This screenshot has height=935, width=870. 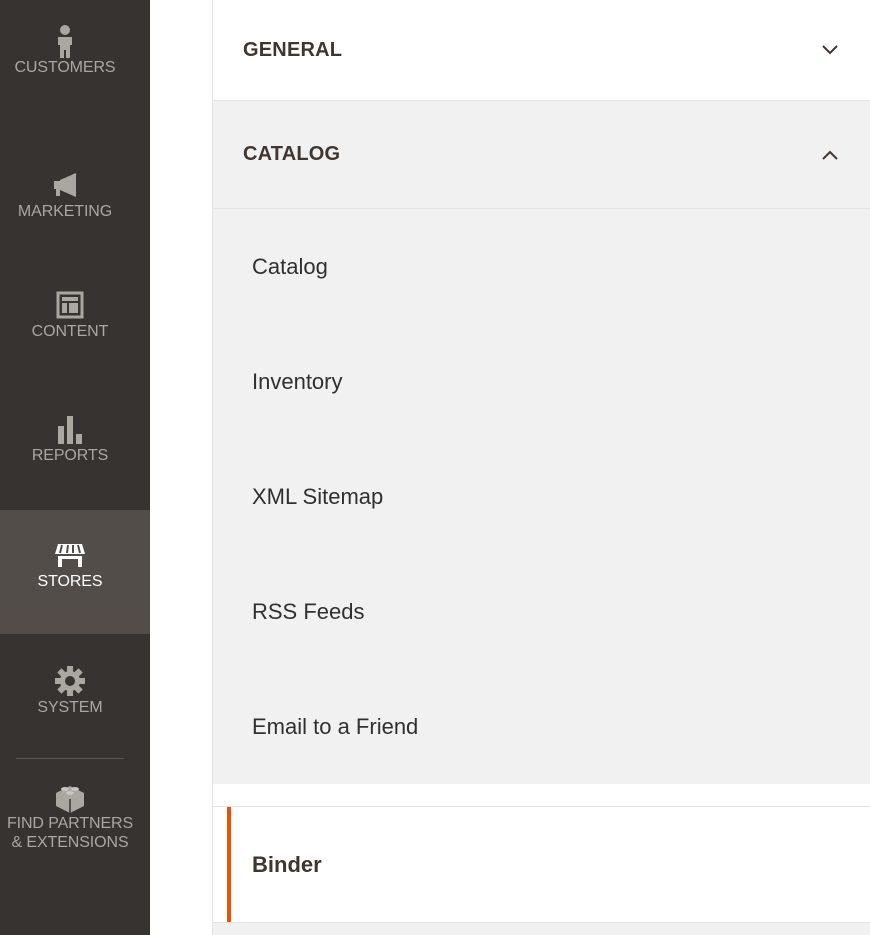 I want to click on menu-item-reports: REPORTS, so click(x=75, y=438).